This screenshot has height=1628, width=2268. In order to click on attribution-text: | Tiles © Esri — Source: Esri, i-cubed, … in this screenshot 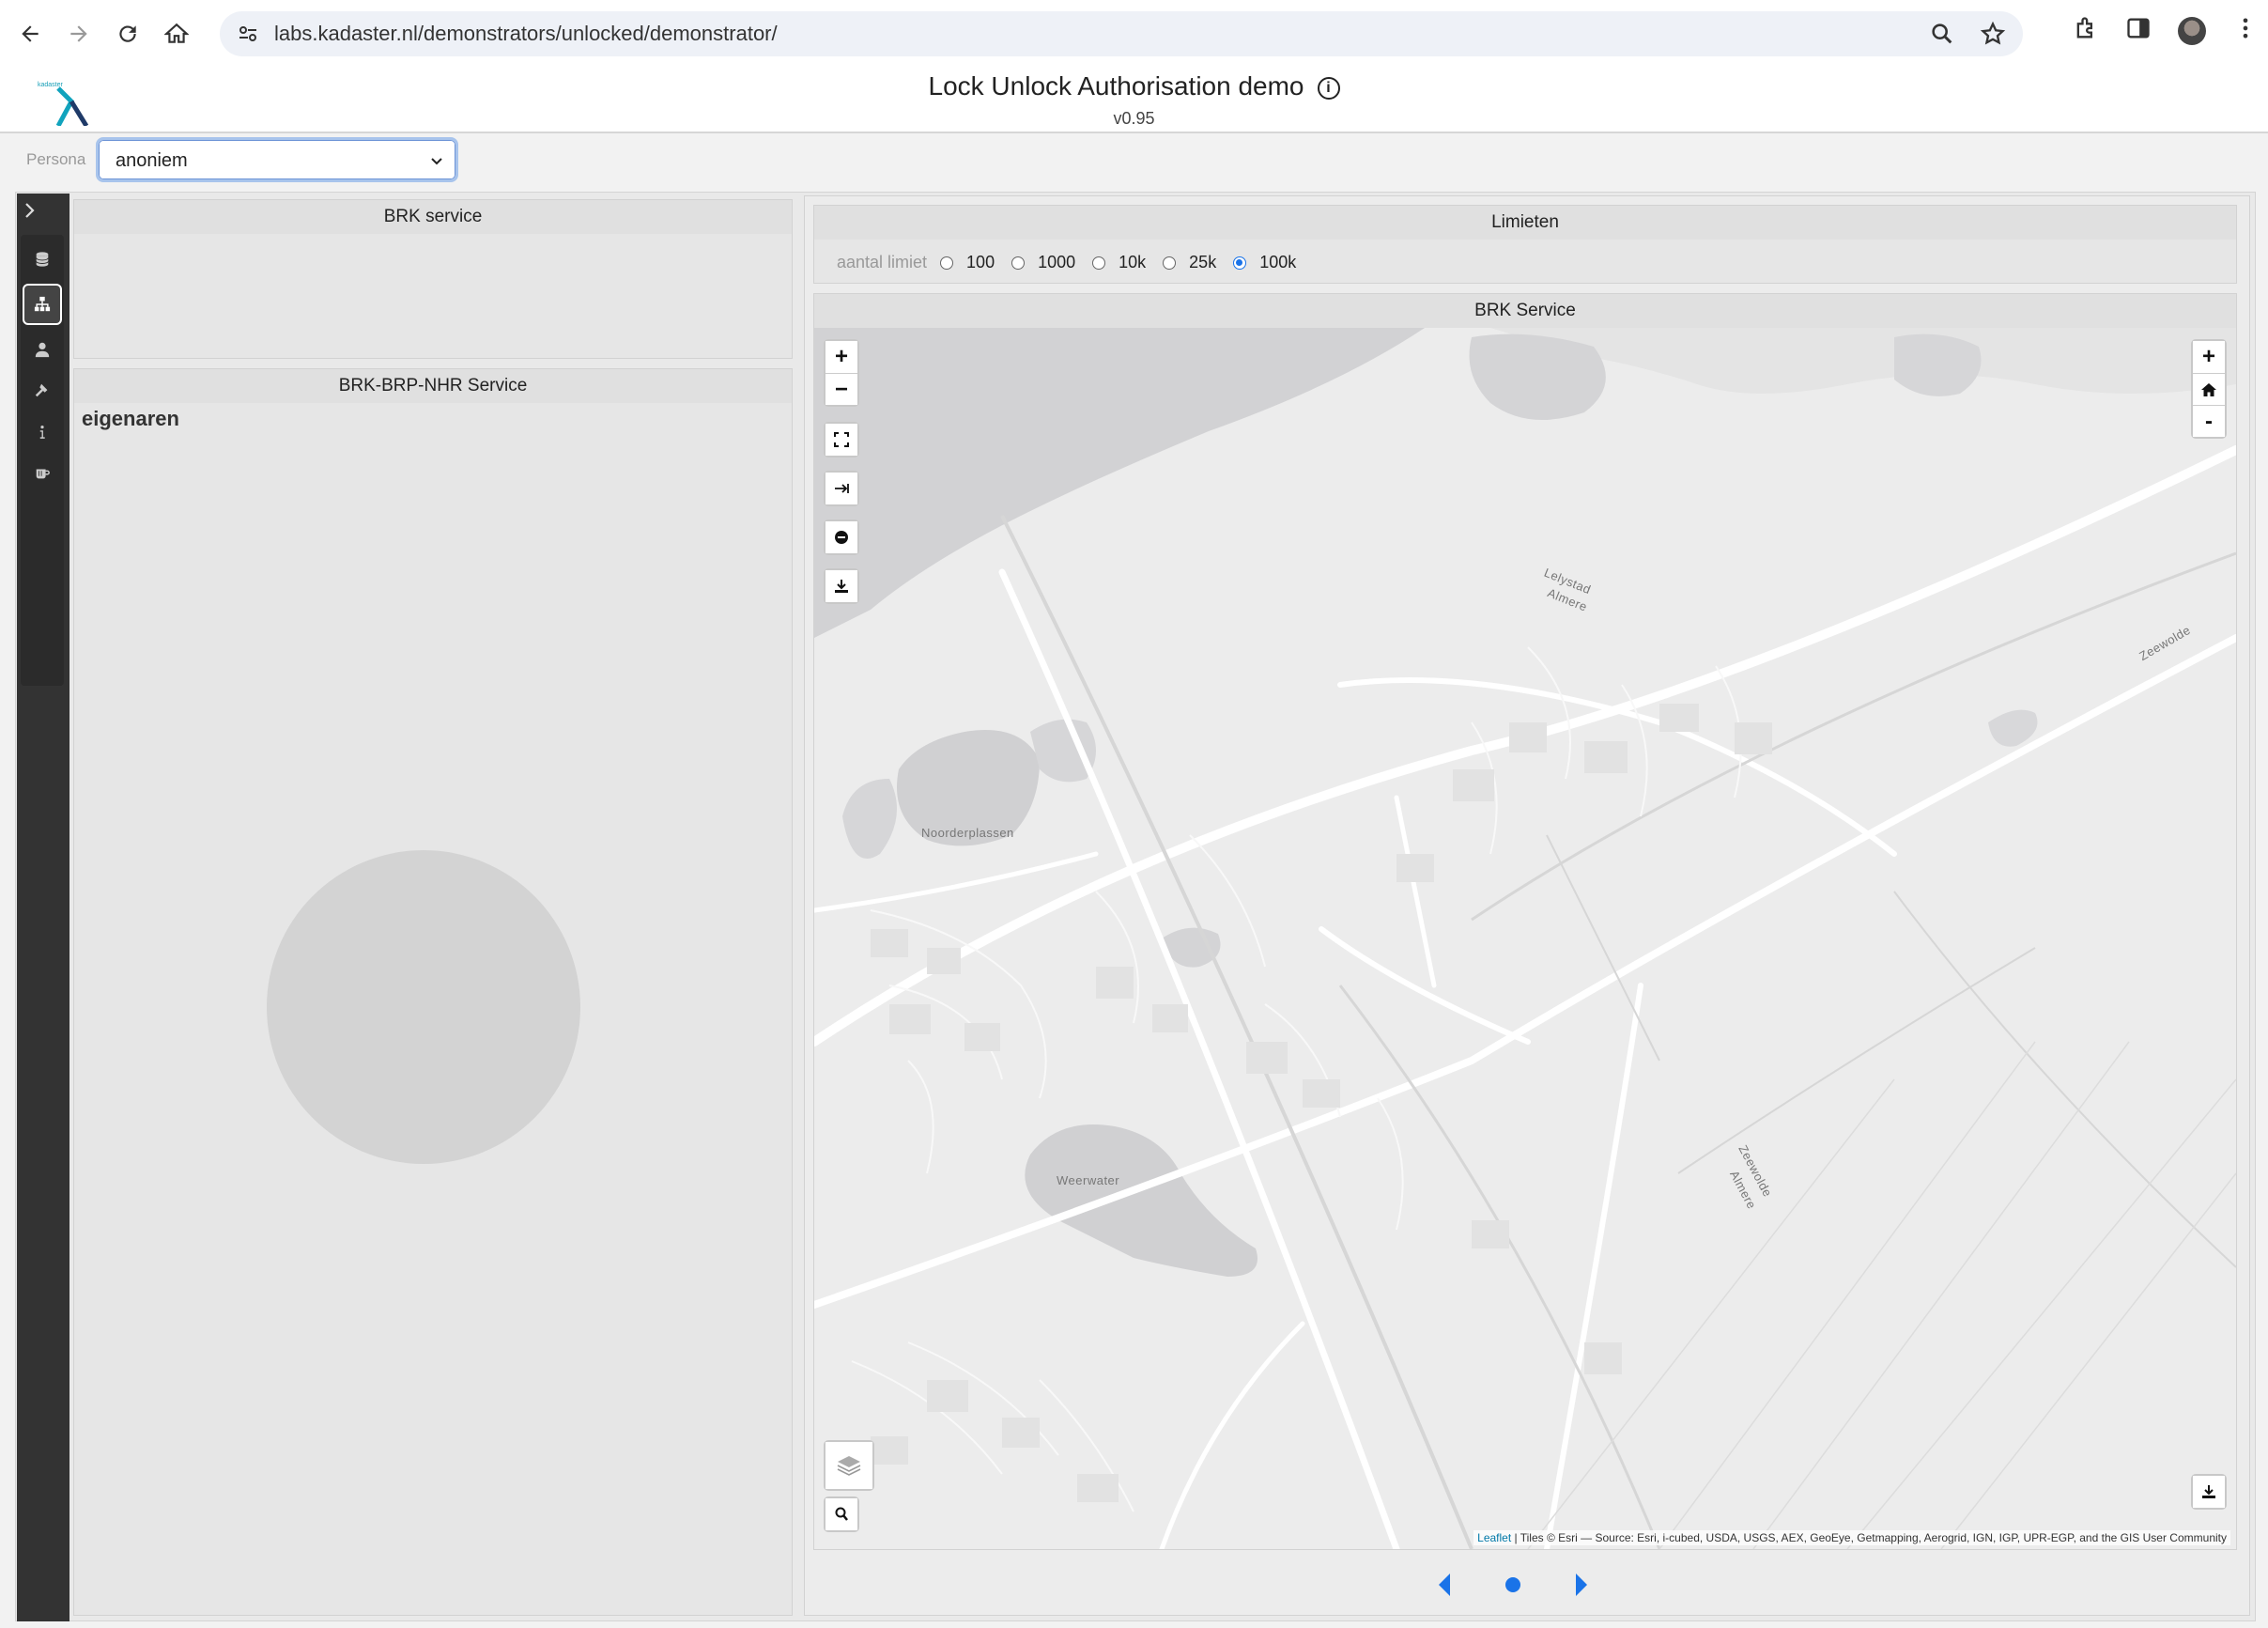, I will do `click(1869, 1537)`.